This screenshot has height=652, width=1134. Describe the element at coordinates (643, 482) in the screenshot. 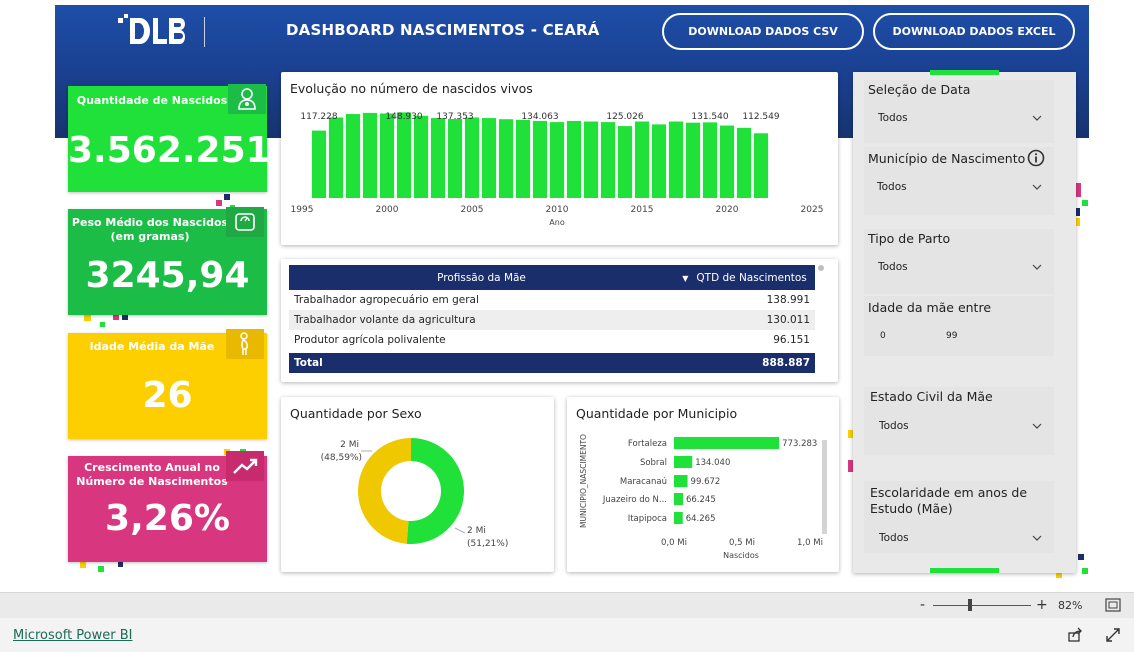

I see `category-label: Maracanaú` at that location.